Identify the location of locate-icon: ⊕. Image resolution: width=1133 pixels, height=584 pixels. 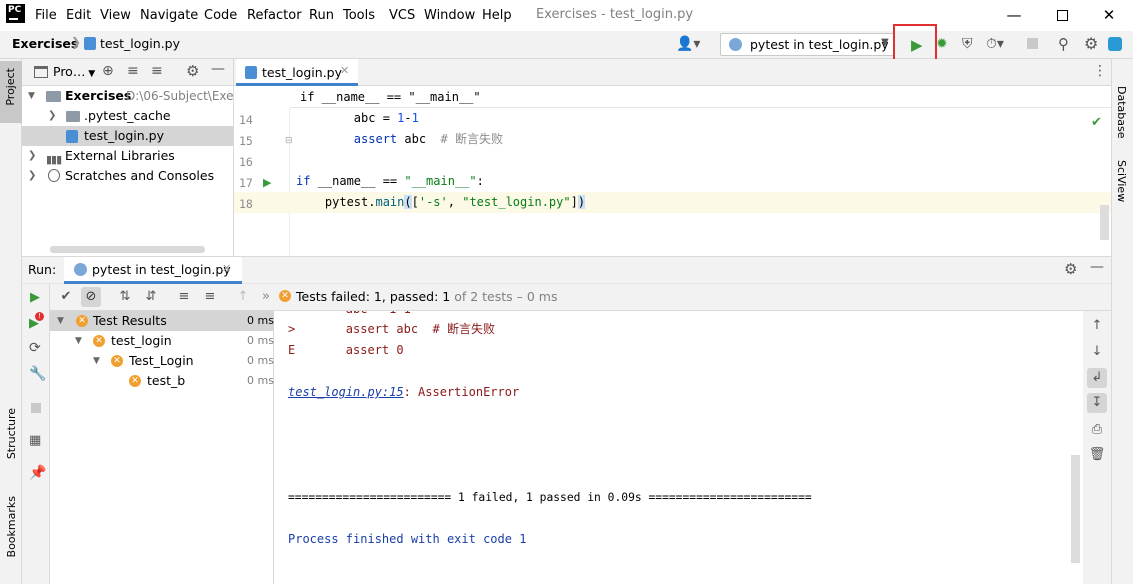
(108, 71).